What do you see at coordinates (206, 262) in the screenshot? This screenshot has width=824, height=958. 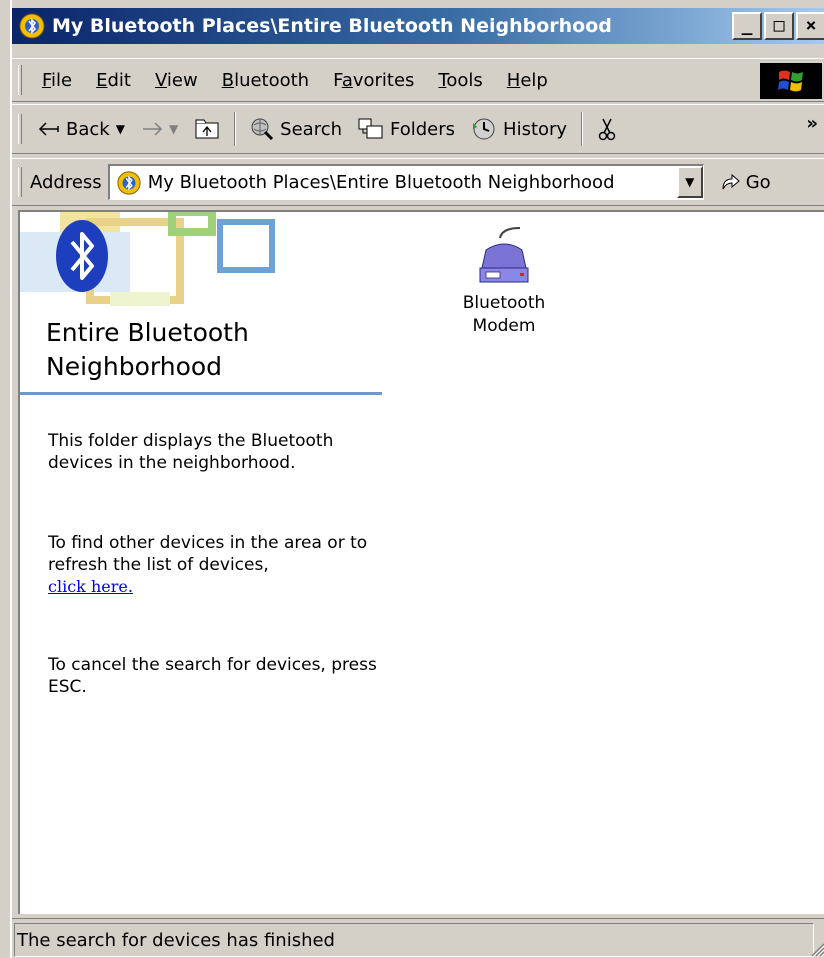 I see `bluetooth-banner-graphic` at bounding box center [206, 262].